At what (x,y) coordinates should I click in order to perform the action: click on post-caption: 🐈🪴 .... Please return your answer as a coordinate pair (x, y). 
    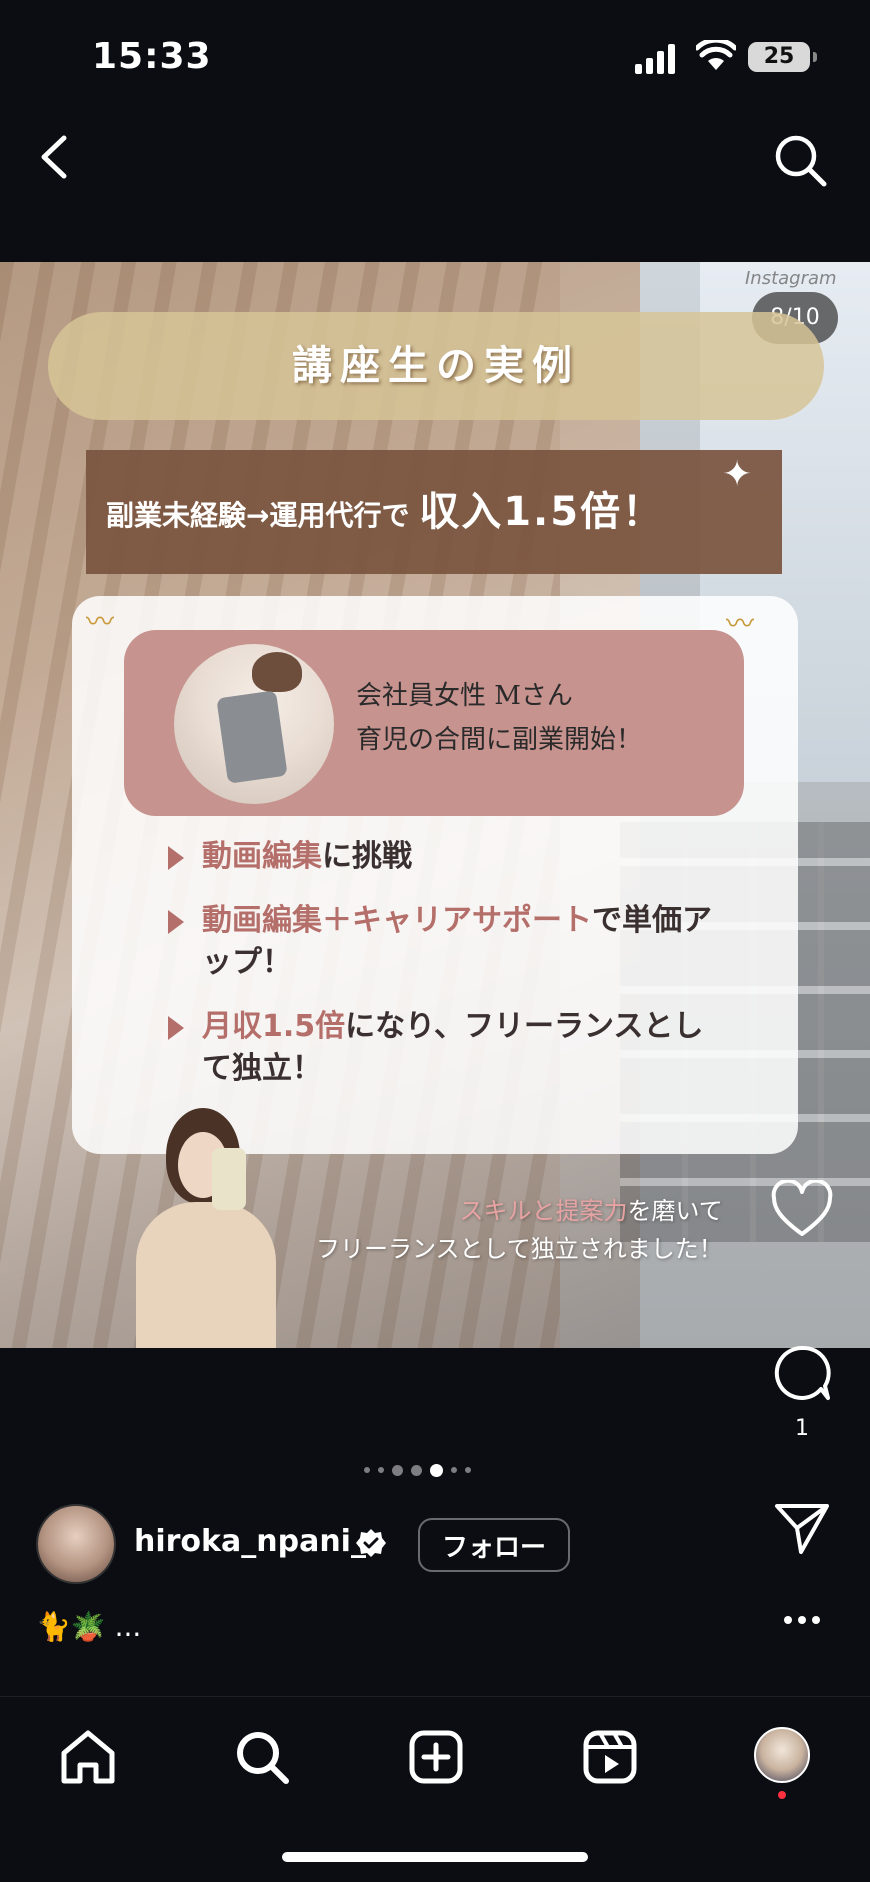
    Looking at the image, I should click on (88, 1626).